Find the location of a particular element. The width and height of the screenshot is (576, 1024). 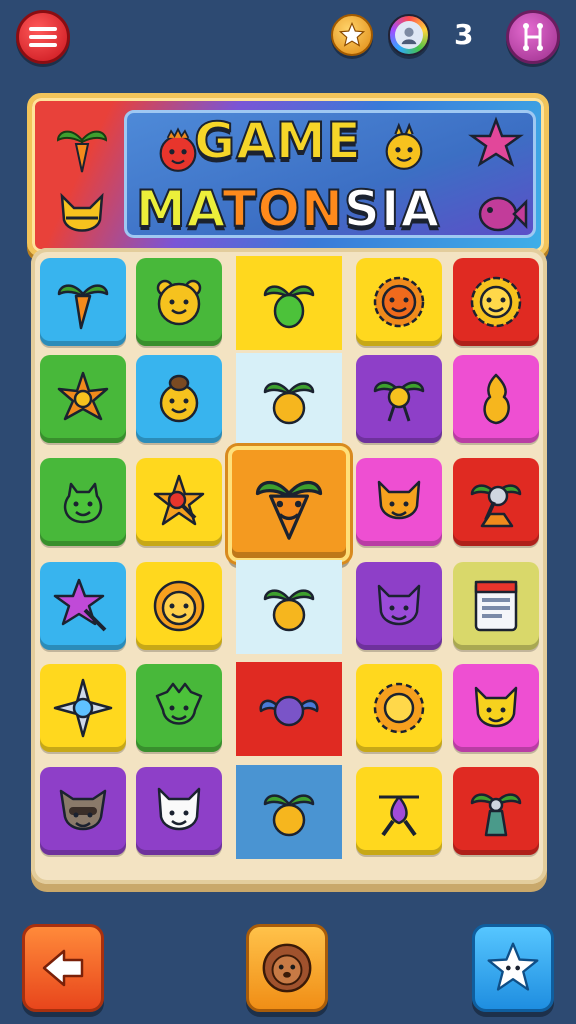

star-wand-icon is located at coordinates (80, 605).